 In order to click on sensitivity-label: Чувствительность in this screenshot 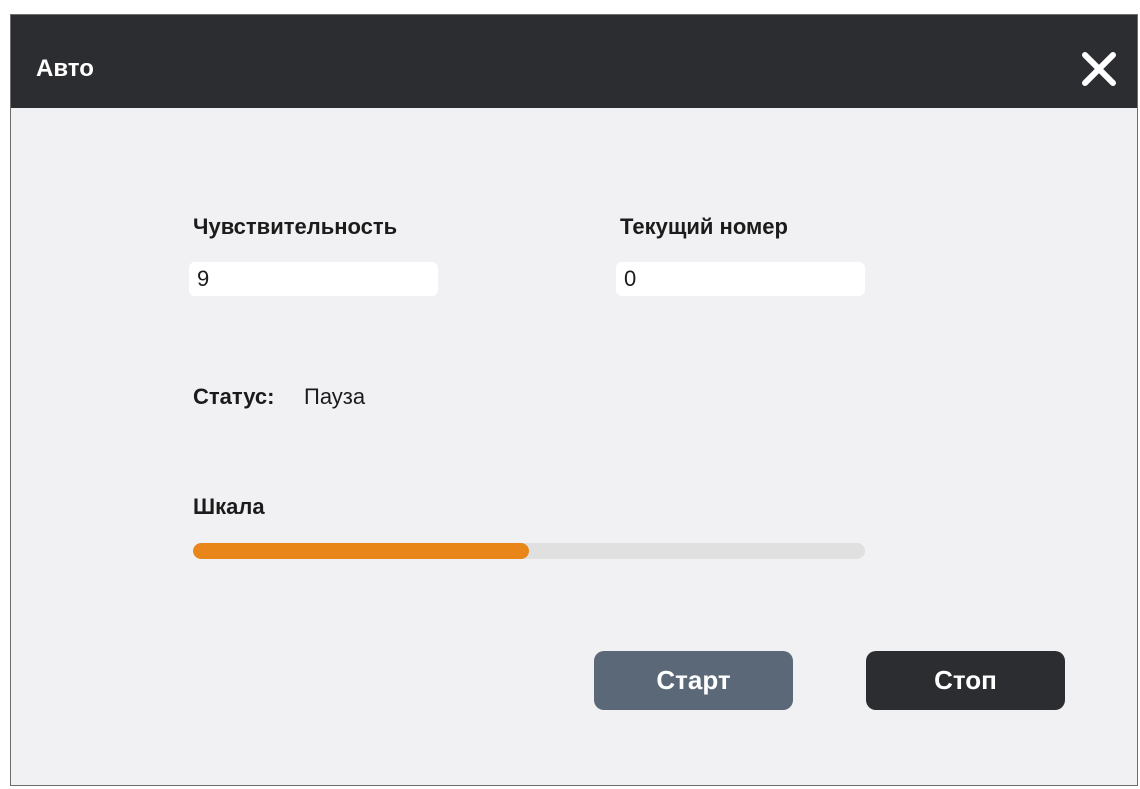, I will do `click(295, 226)`.